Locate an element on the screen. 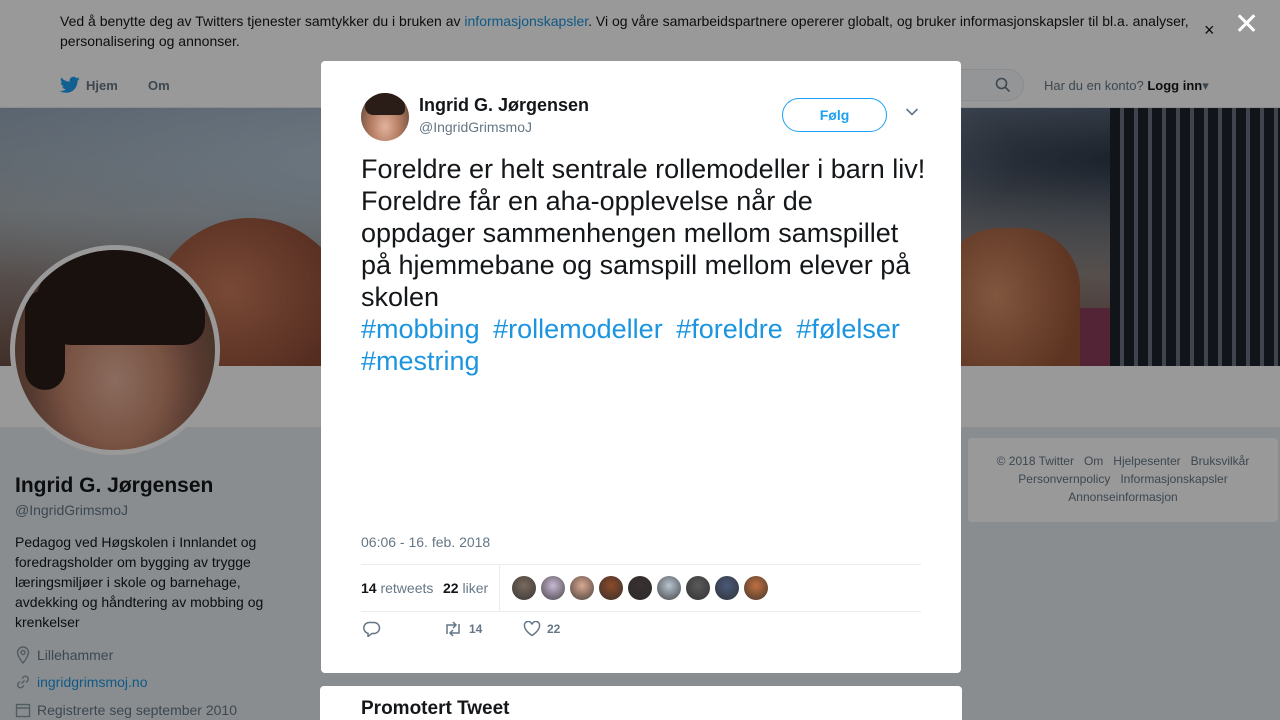 This screenshot has height=720, width=1280. tweet-author-avatar is located at coordinates (385, 117).